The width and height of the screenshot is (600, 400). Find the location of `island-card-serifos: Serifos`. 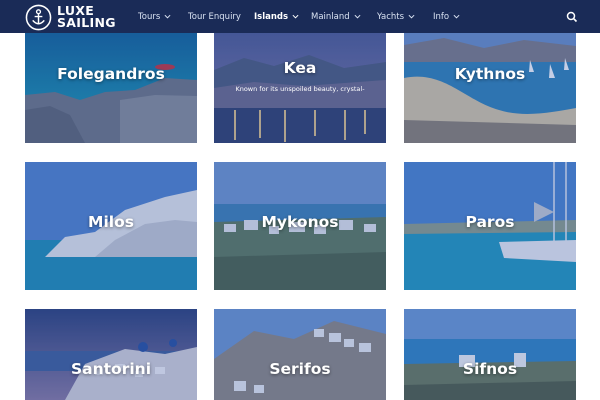

island-card-serifos: Serifos is located at coordinates (300, 354).